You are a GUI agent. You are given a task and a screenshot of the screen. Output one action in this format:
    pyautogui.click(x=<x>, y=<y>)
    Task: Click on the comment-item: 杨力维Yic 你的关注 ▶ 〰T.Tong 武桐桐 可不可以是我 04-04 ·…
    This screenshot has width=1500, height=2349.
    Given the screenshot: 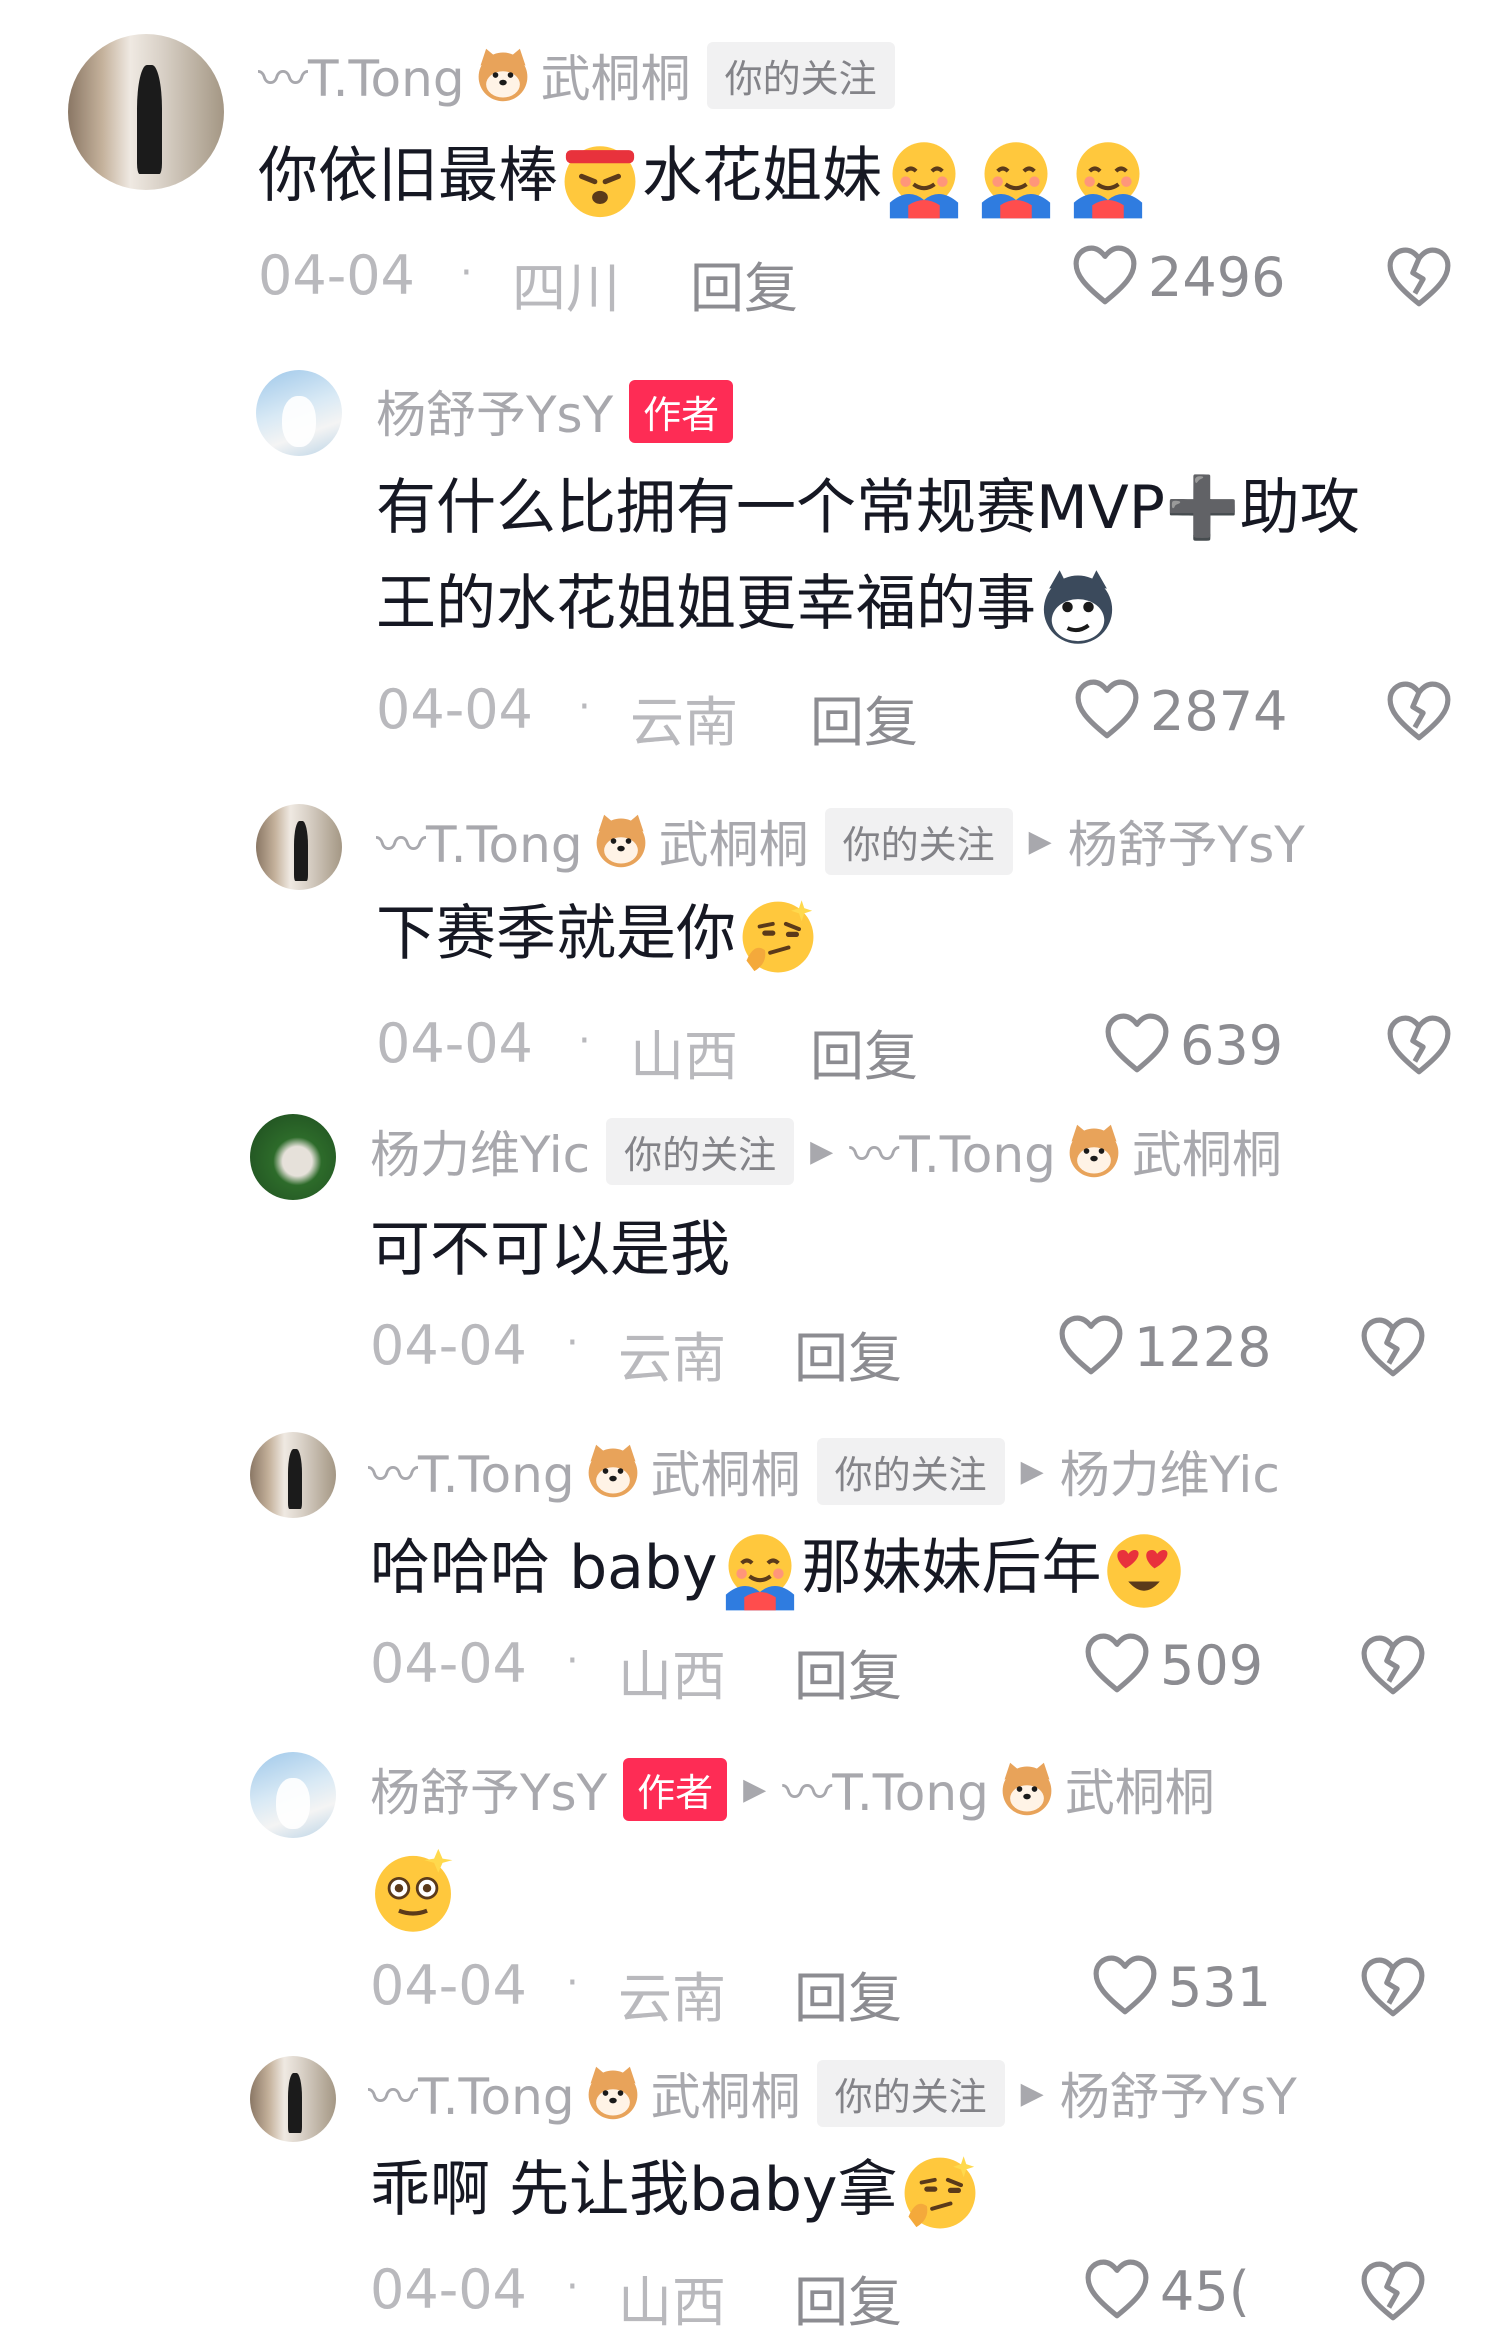 What is the action you would take?
    pyautogui.click(x=750, y=1250)
    